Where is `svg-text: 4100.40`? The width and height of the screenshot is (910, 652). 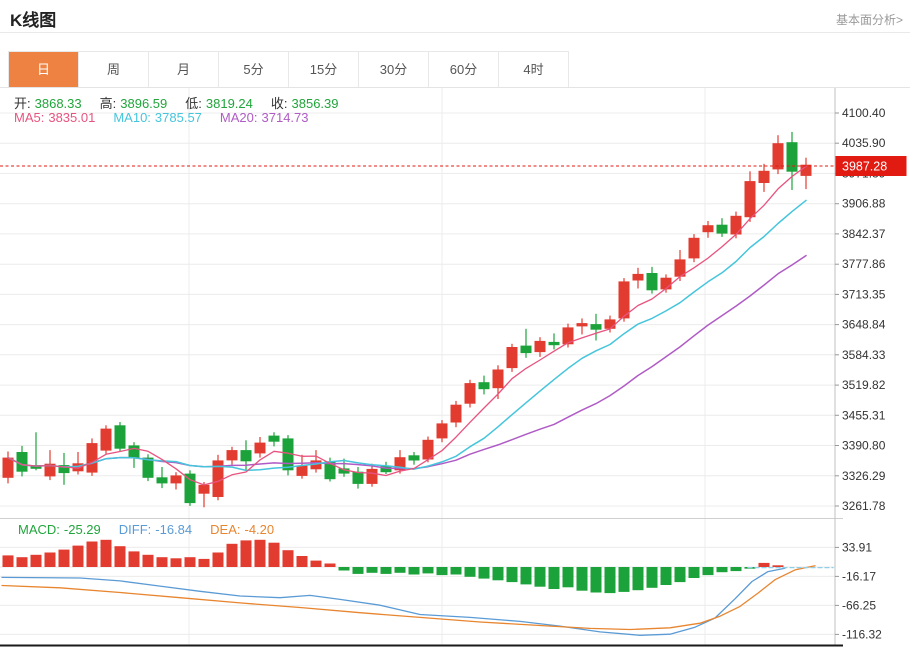
svg-text: 4100.40 is located at coordinates (864, 113).